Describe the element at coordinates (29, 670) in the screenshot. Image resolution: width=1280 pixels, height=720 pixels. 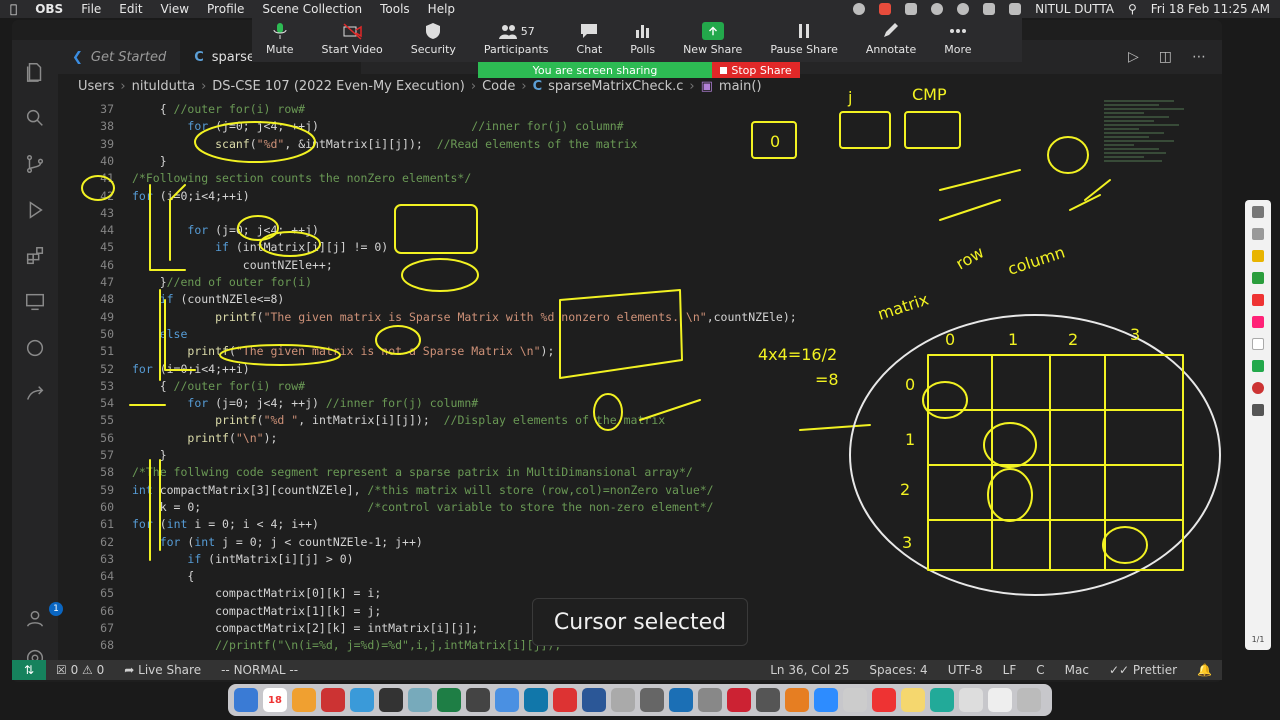
I see `remote-indicator-icon: ⇅` at that location.